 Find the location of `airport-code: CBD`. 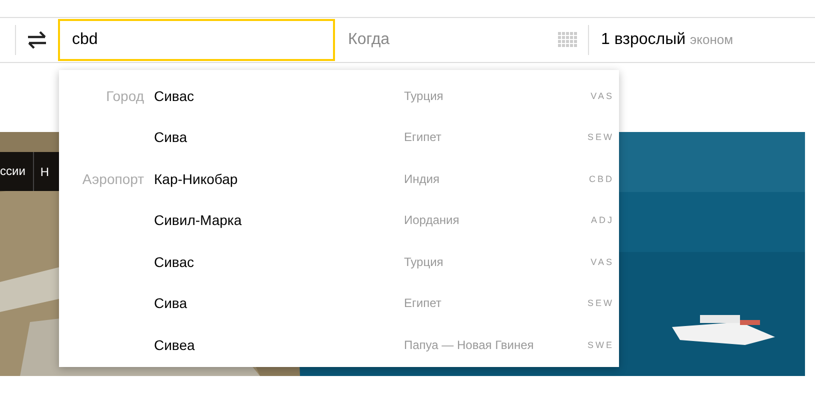

airport-code: CBD is located at coordinates (601, 179).